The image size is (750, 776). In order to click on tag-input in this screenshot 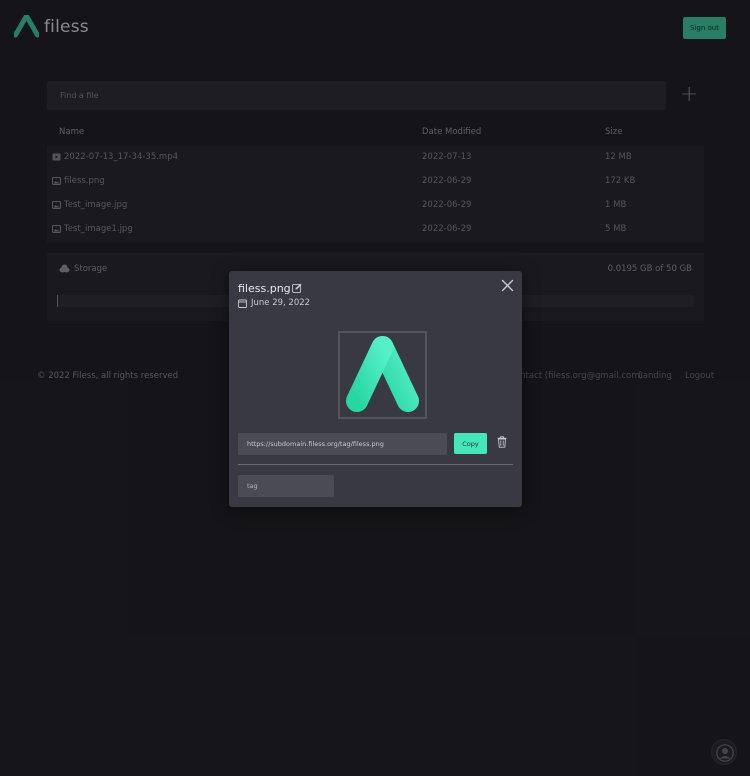, I will do `click(286, 486)`.